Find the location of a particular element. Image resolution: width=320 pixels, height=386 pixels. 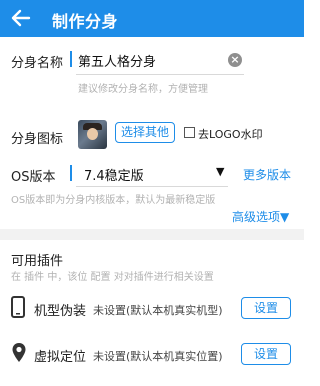

os-underline is located at coordinates (152, 186).